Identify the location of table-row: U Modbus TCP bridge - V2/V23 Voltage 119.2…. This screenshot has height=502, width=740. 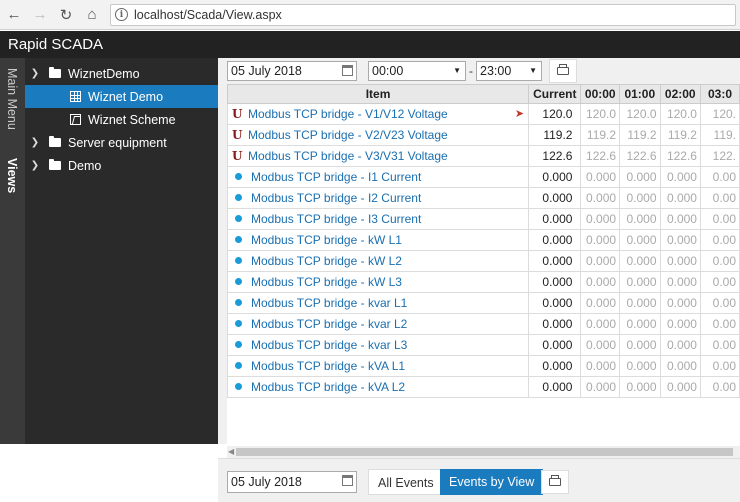
(483, 135).